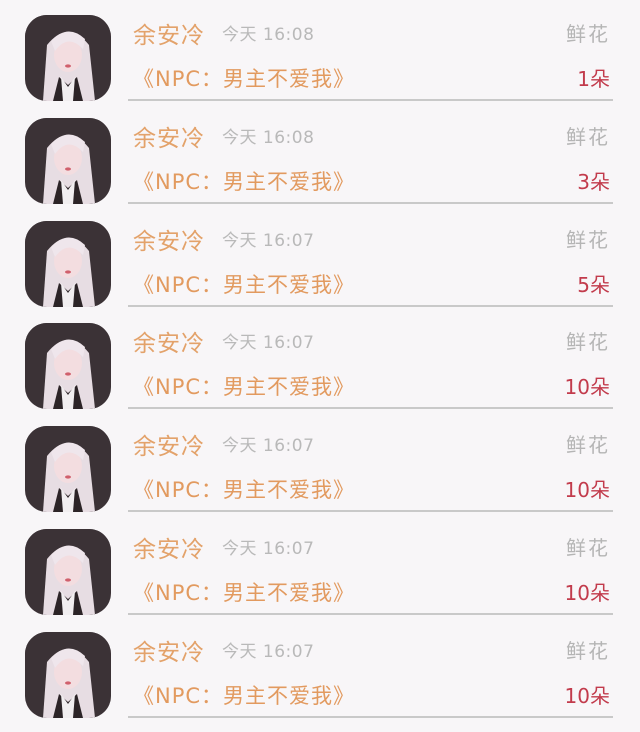 The height and width of the screenshot is (732, 640). I want to click on gift-record-row: 余安冷 今天 16:07 鲜花 《NPC：男主不爱我》 5朵, so click(320, 257).